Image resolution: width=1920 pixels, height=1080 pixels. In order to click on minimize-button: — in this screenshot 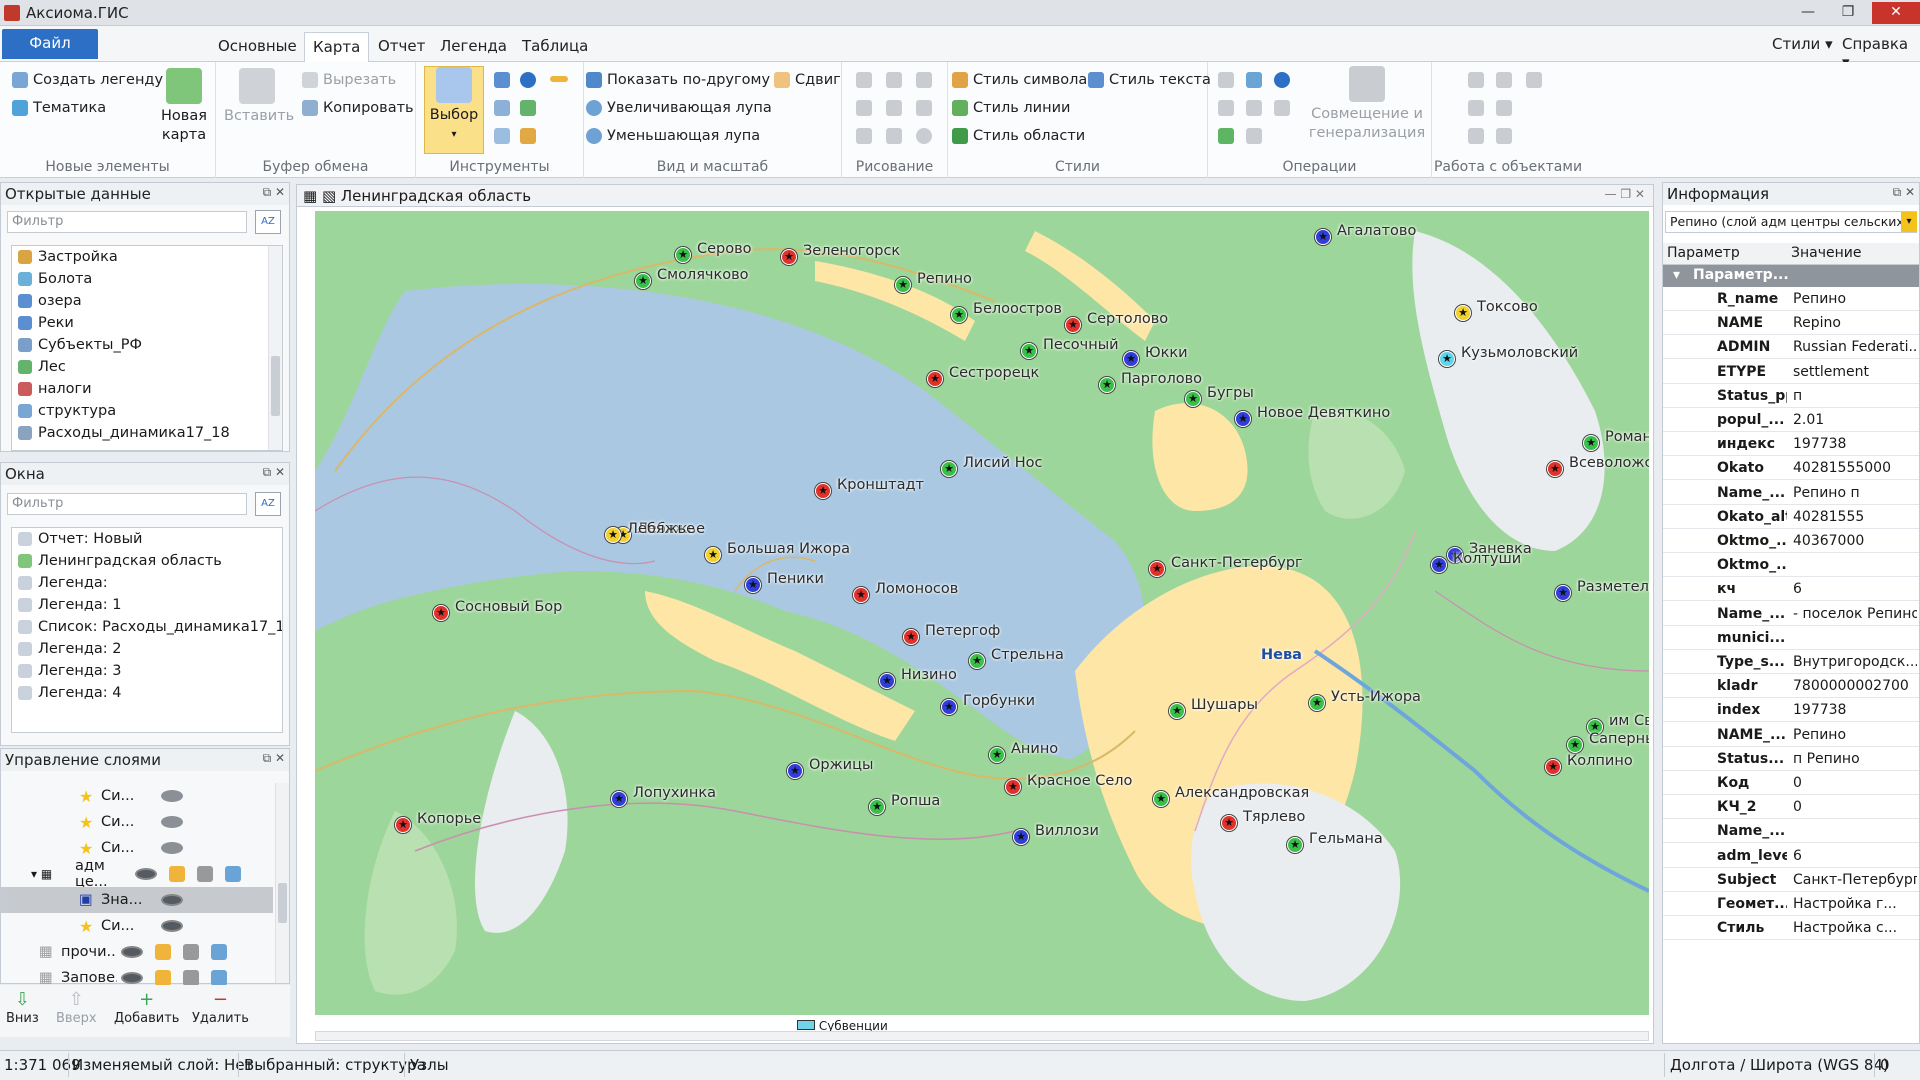, I will do `click(1808, 13)`.